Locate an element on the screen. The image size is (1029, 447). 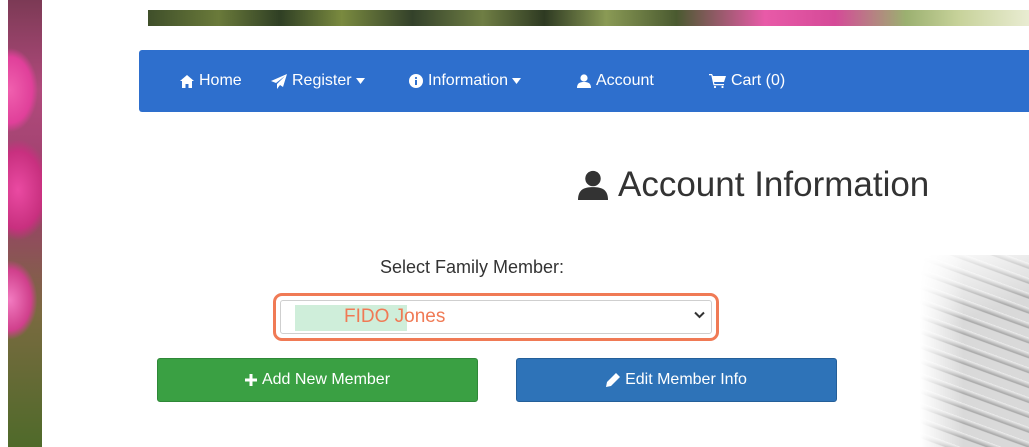
chevron-down-icon is located at coordinates (699, 315).